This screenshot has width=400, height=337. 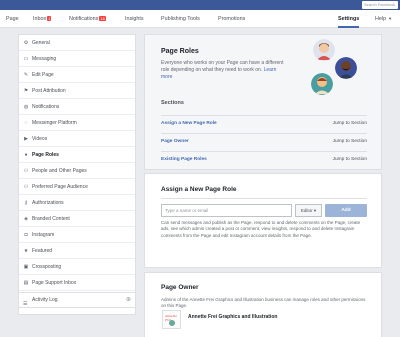 What do you see at coordinates (381, 19) in the screenshot?
I see `nav-help-label: Help` at bounding box center [381, 19].